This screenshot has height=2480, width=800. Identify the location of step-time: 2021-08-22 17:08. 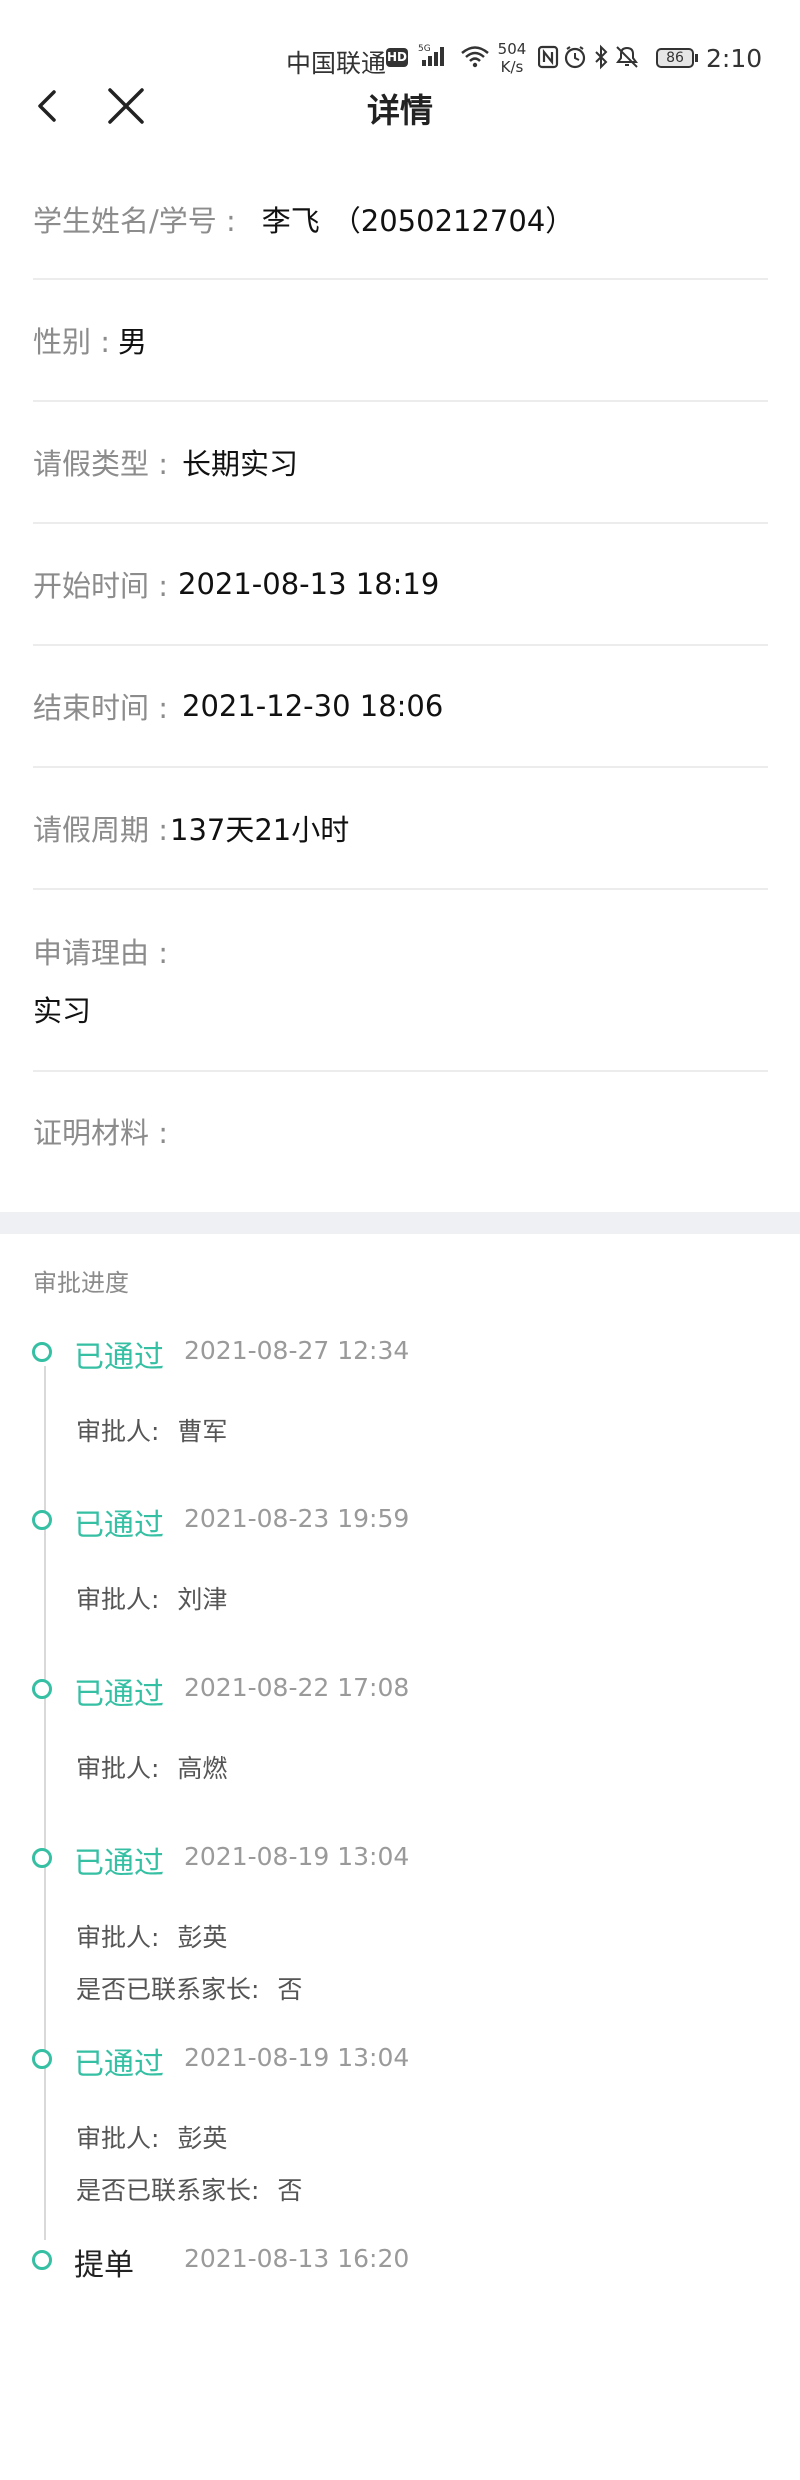
(297, 1687).